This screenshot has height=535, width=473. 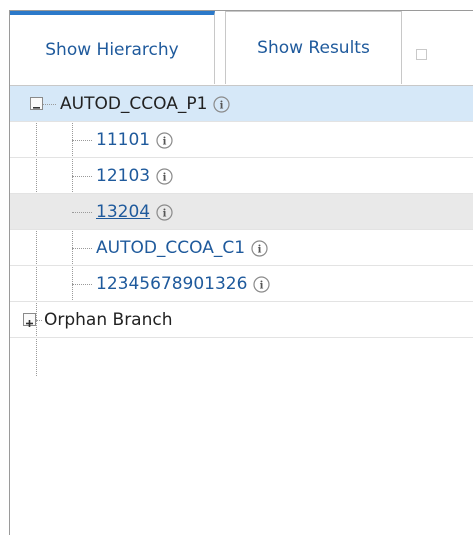 What do you see at coordinates (29, 320) in the screenshot?
I see `expand-icon` at bounding box center [29, 320].